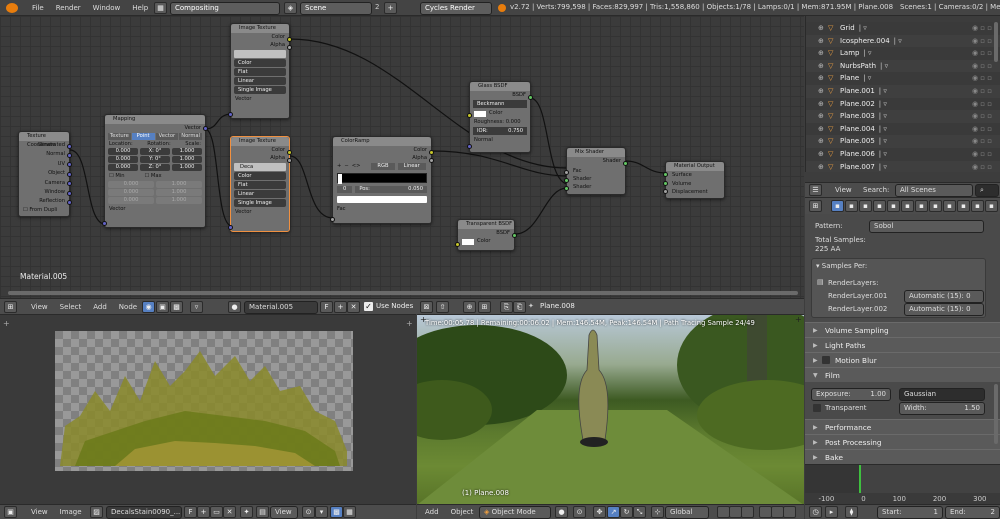 The height and width of the screenshot is (519, 1000). I want to click on toolbar-toggle-icon: +, so click(6, 323).